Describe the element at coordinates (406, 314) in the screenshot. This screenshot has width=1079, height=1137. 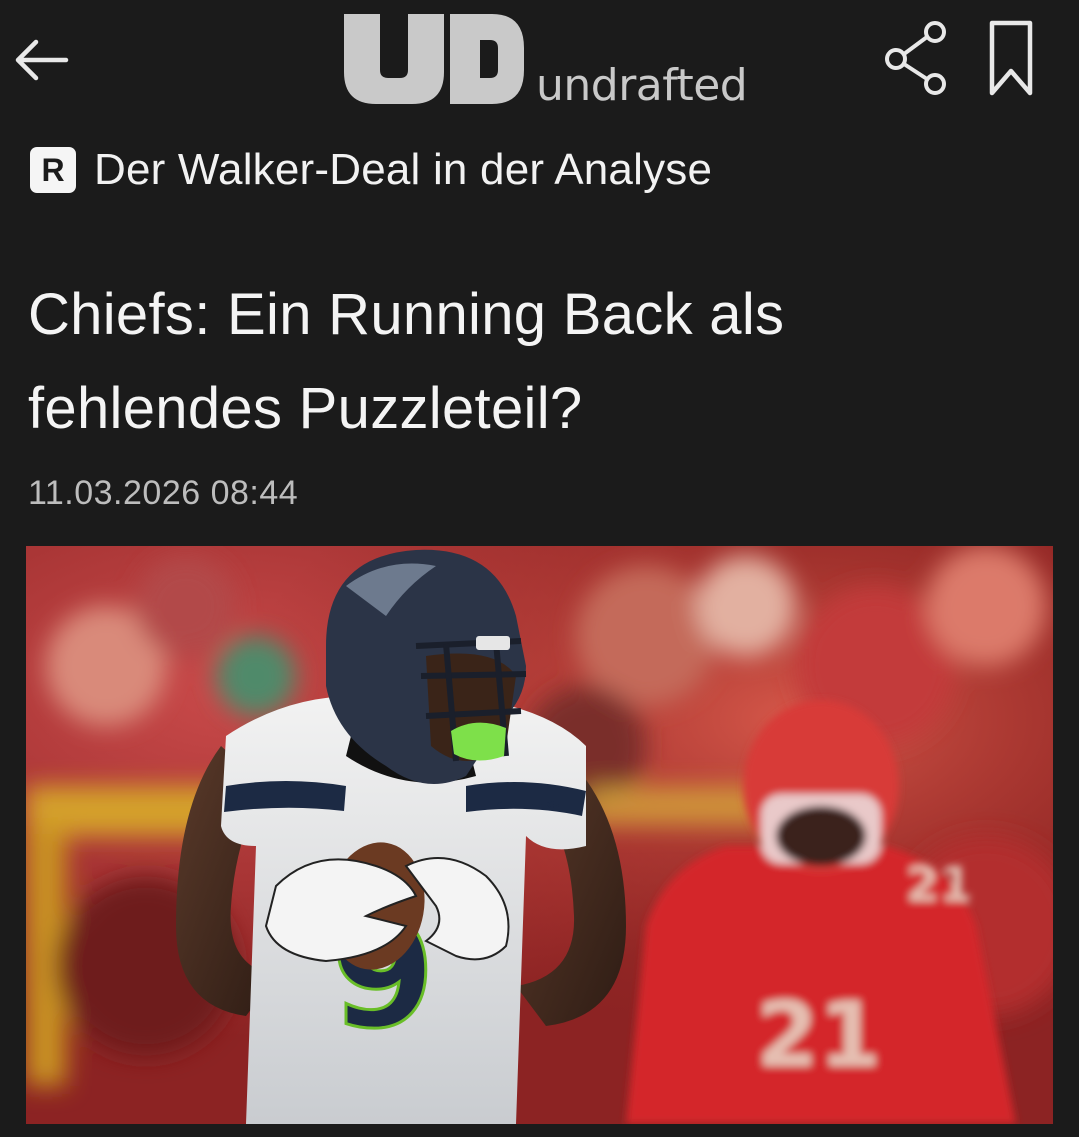
I see `headline-line-1: Chiefs: Ein Running Back als` at that location.